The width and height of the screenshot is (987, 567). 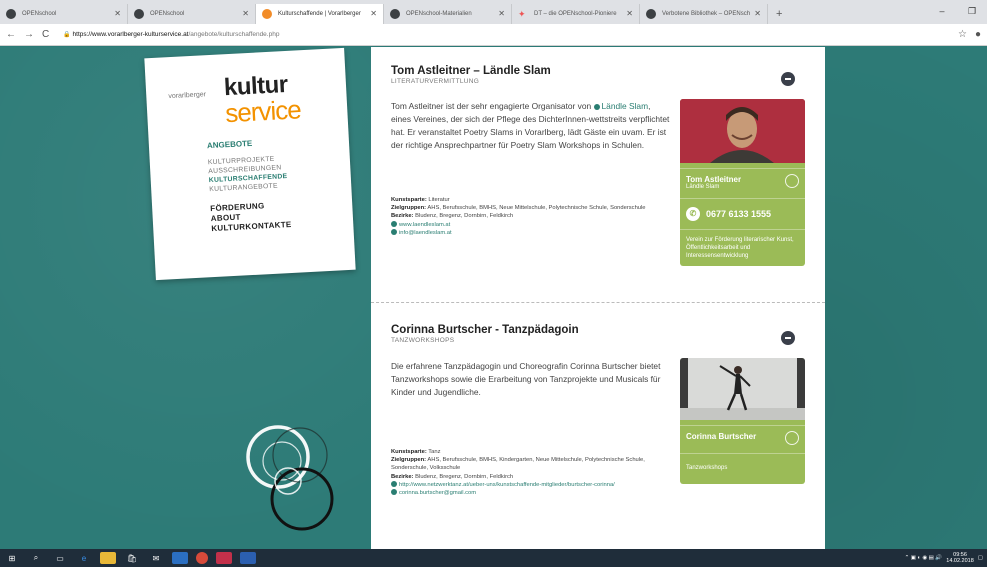 I want to click on tab-kulturschaffende: Kulturschaffende | Vorarlberger ✕, so click(x=320, y=14).